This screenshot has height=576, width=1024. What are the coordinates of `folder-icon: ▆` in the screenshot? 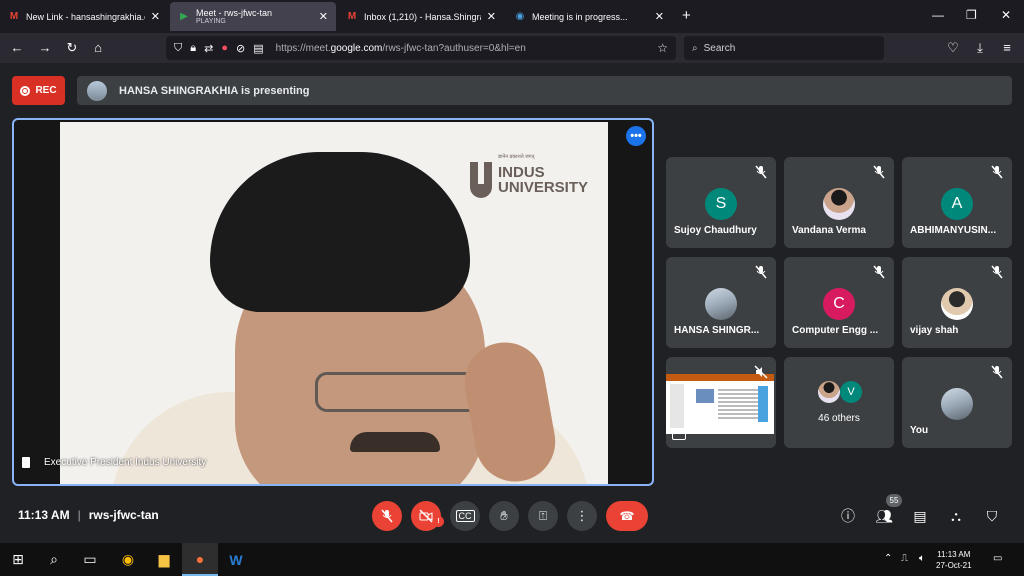 It's located at (164, 559).